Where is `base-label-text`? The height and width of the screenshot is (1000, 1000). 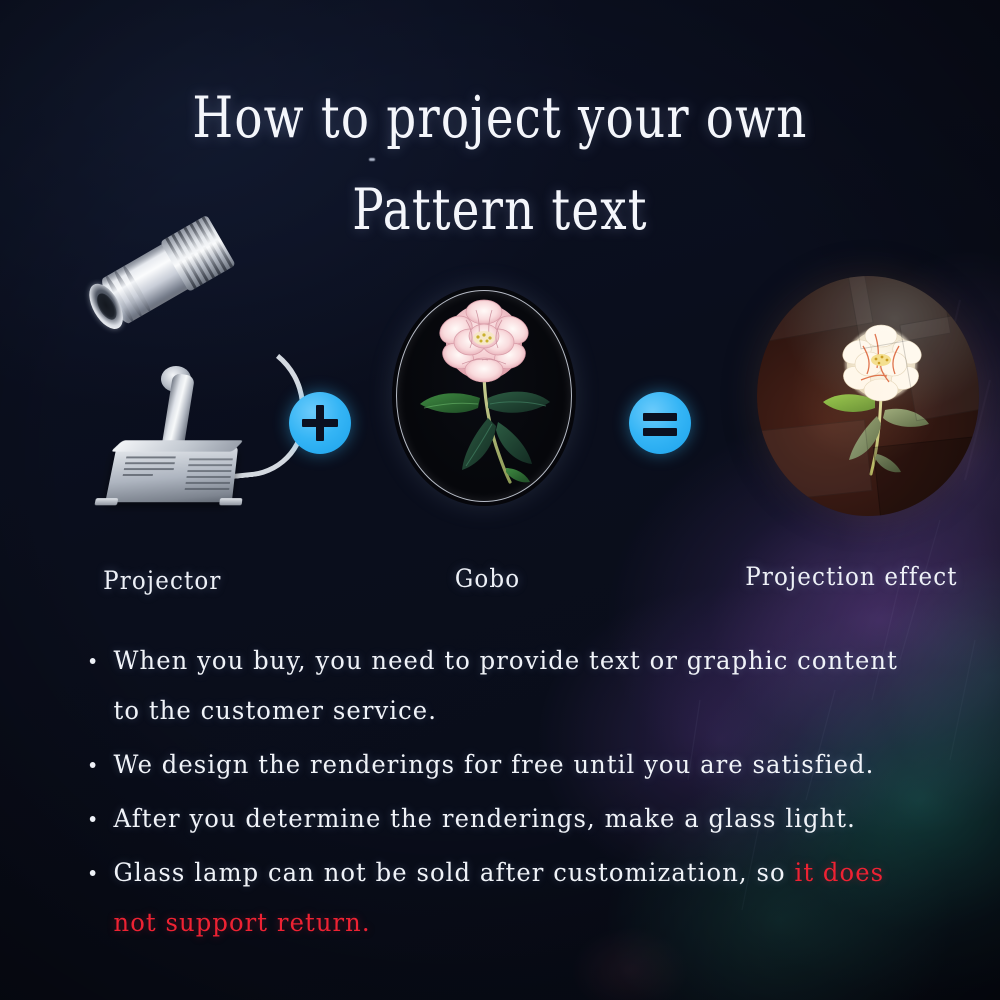
base-label-text is located at coordinates (148, 469).